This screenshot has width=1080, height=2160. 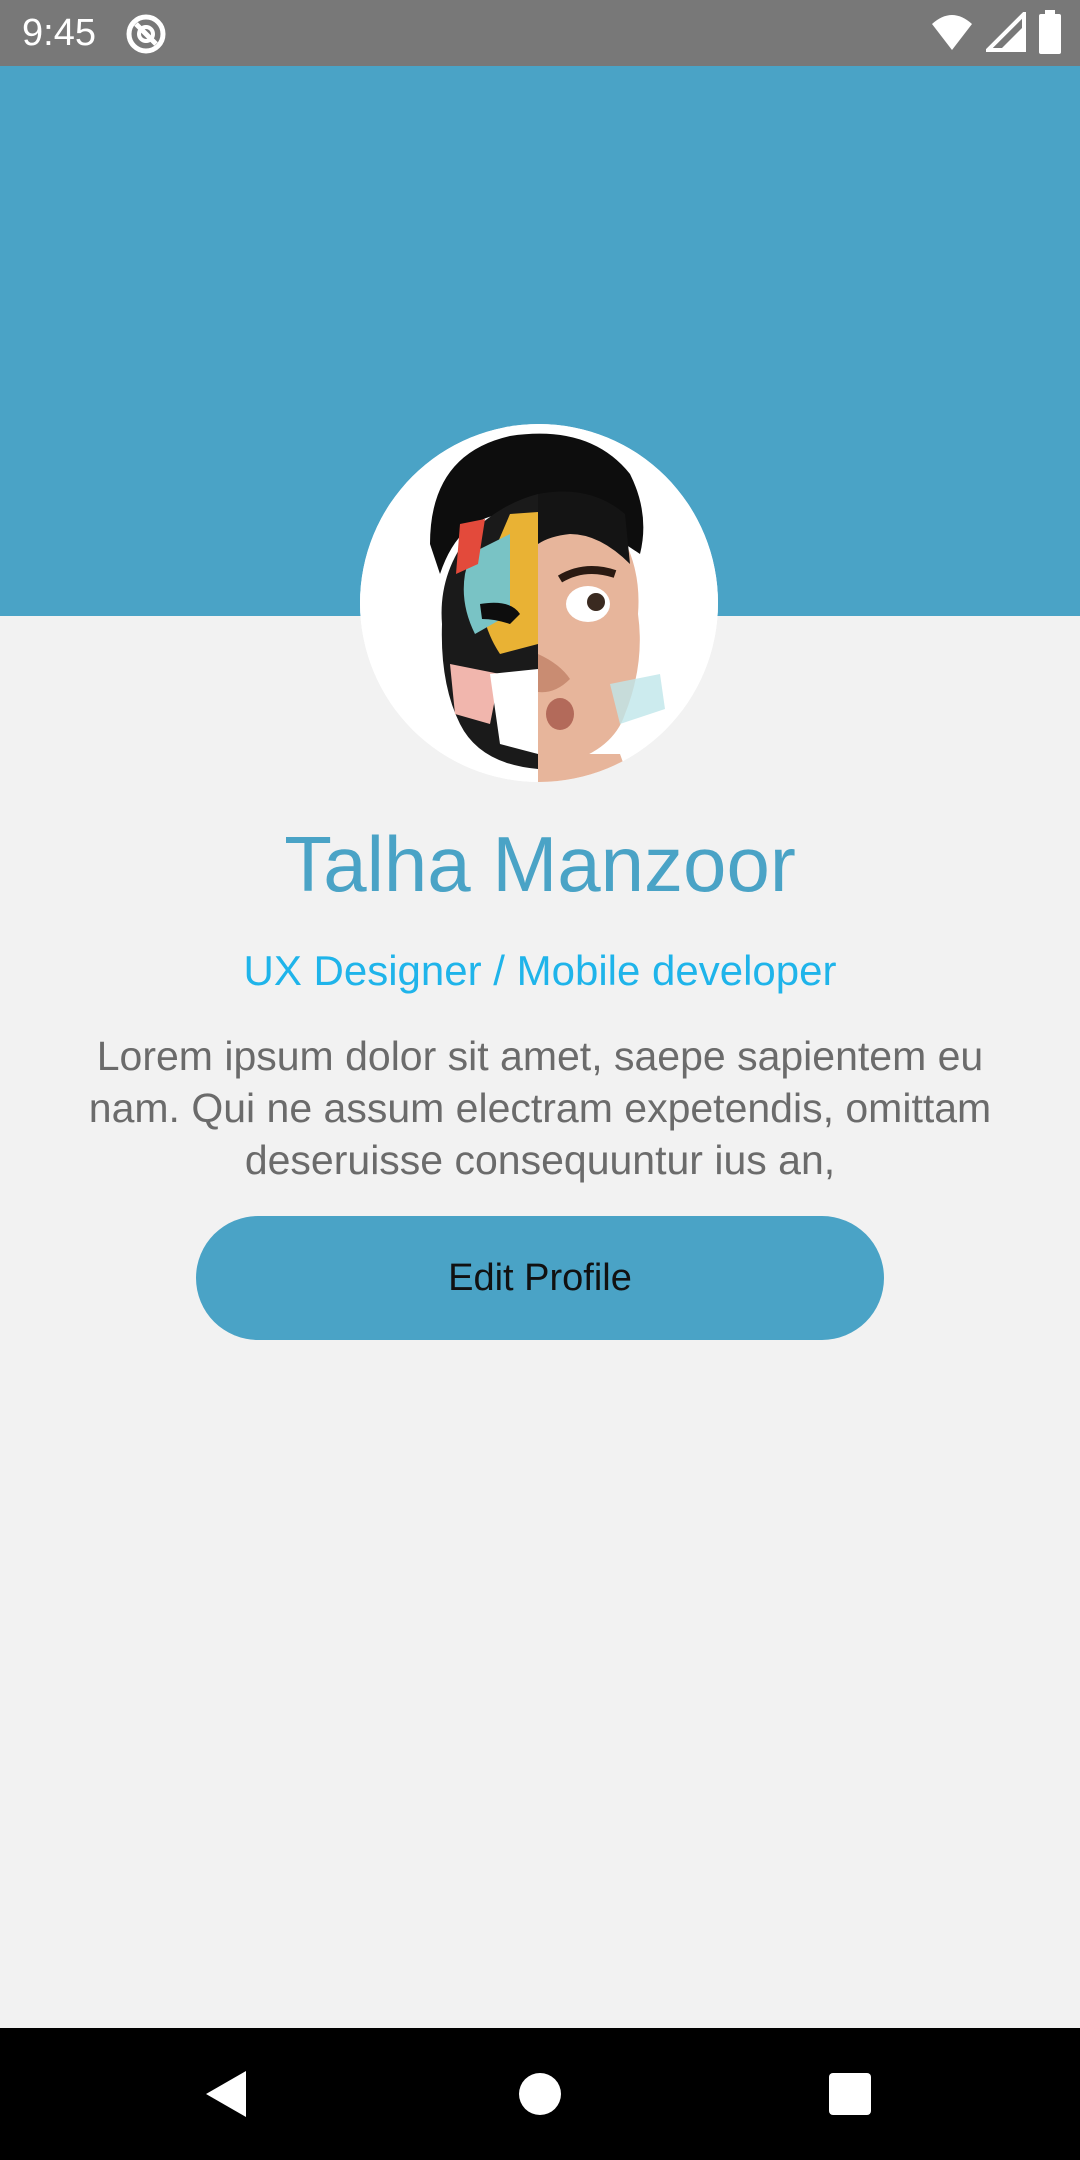 I want to click on status-icons, so click(x=996, y=33).